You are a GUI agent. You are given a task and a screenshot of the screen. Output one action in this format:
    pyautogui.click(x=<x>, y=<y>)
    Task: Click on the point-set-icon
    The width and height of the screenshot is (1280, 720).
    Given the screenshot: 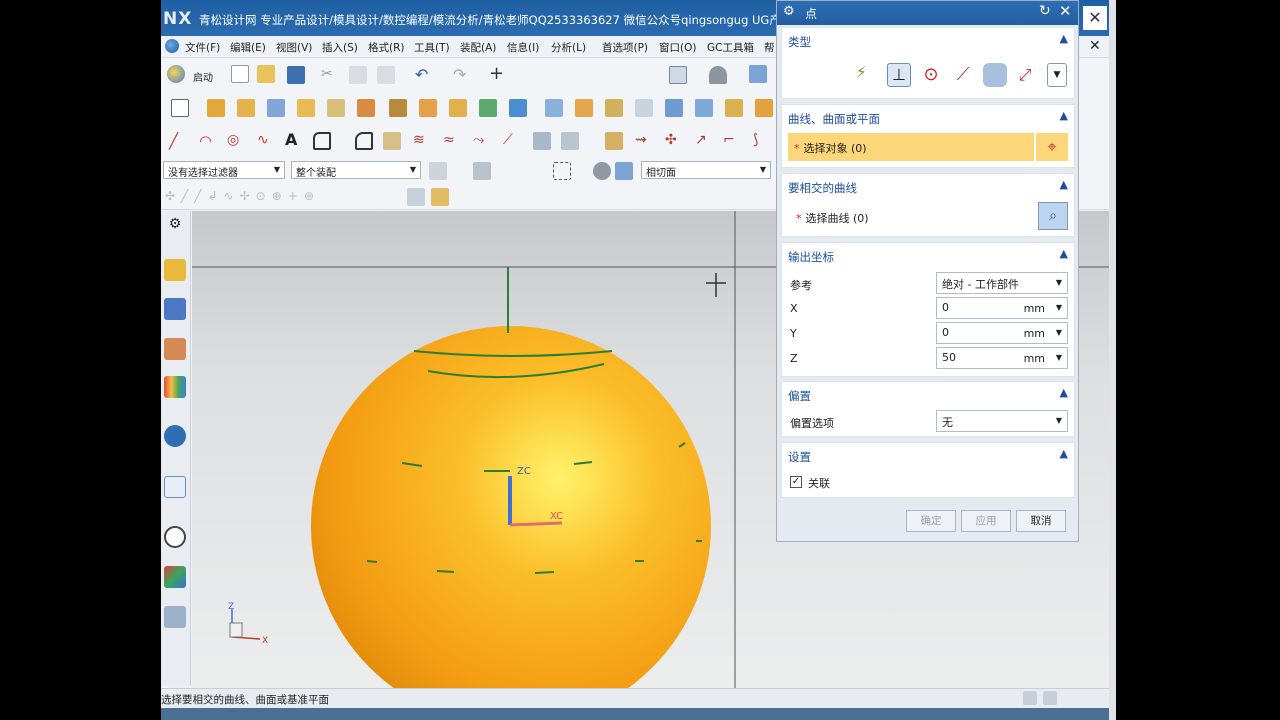 What is the action you would take?
    pyautogui.click(x=614, y=141)
    